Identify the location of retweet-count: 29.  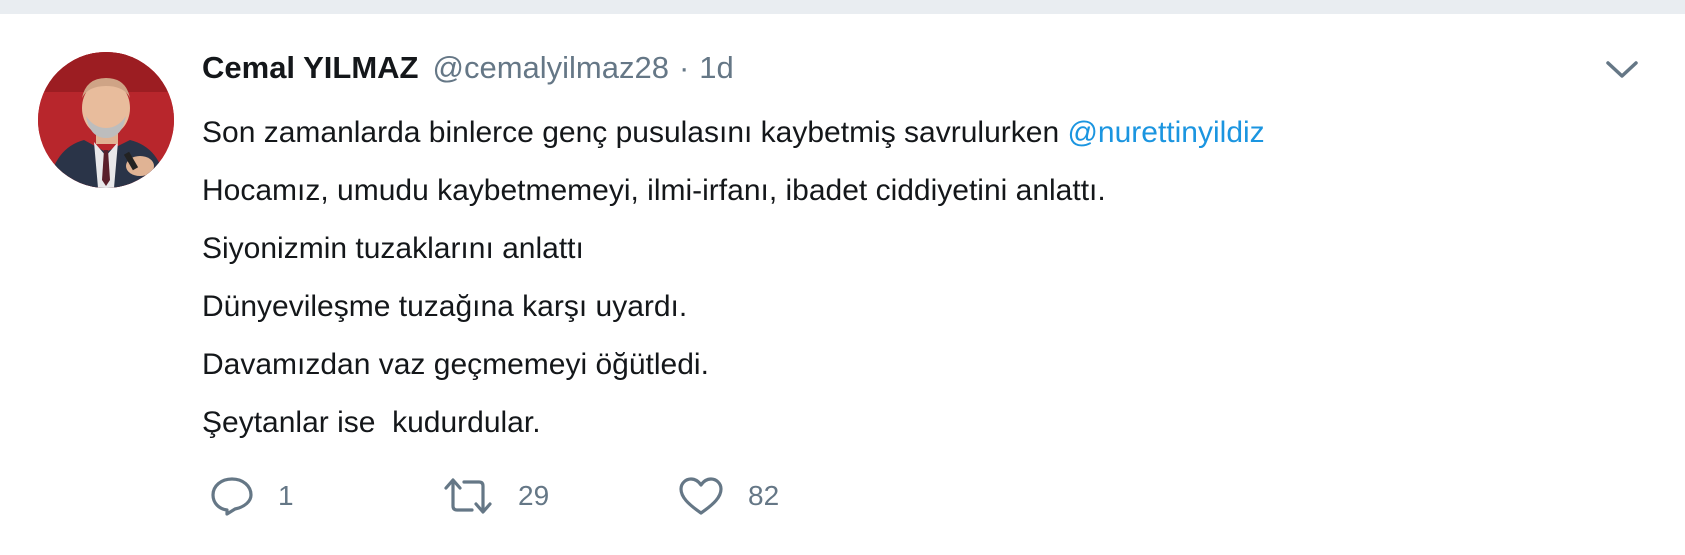
(534, 495).